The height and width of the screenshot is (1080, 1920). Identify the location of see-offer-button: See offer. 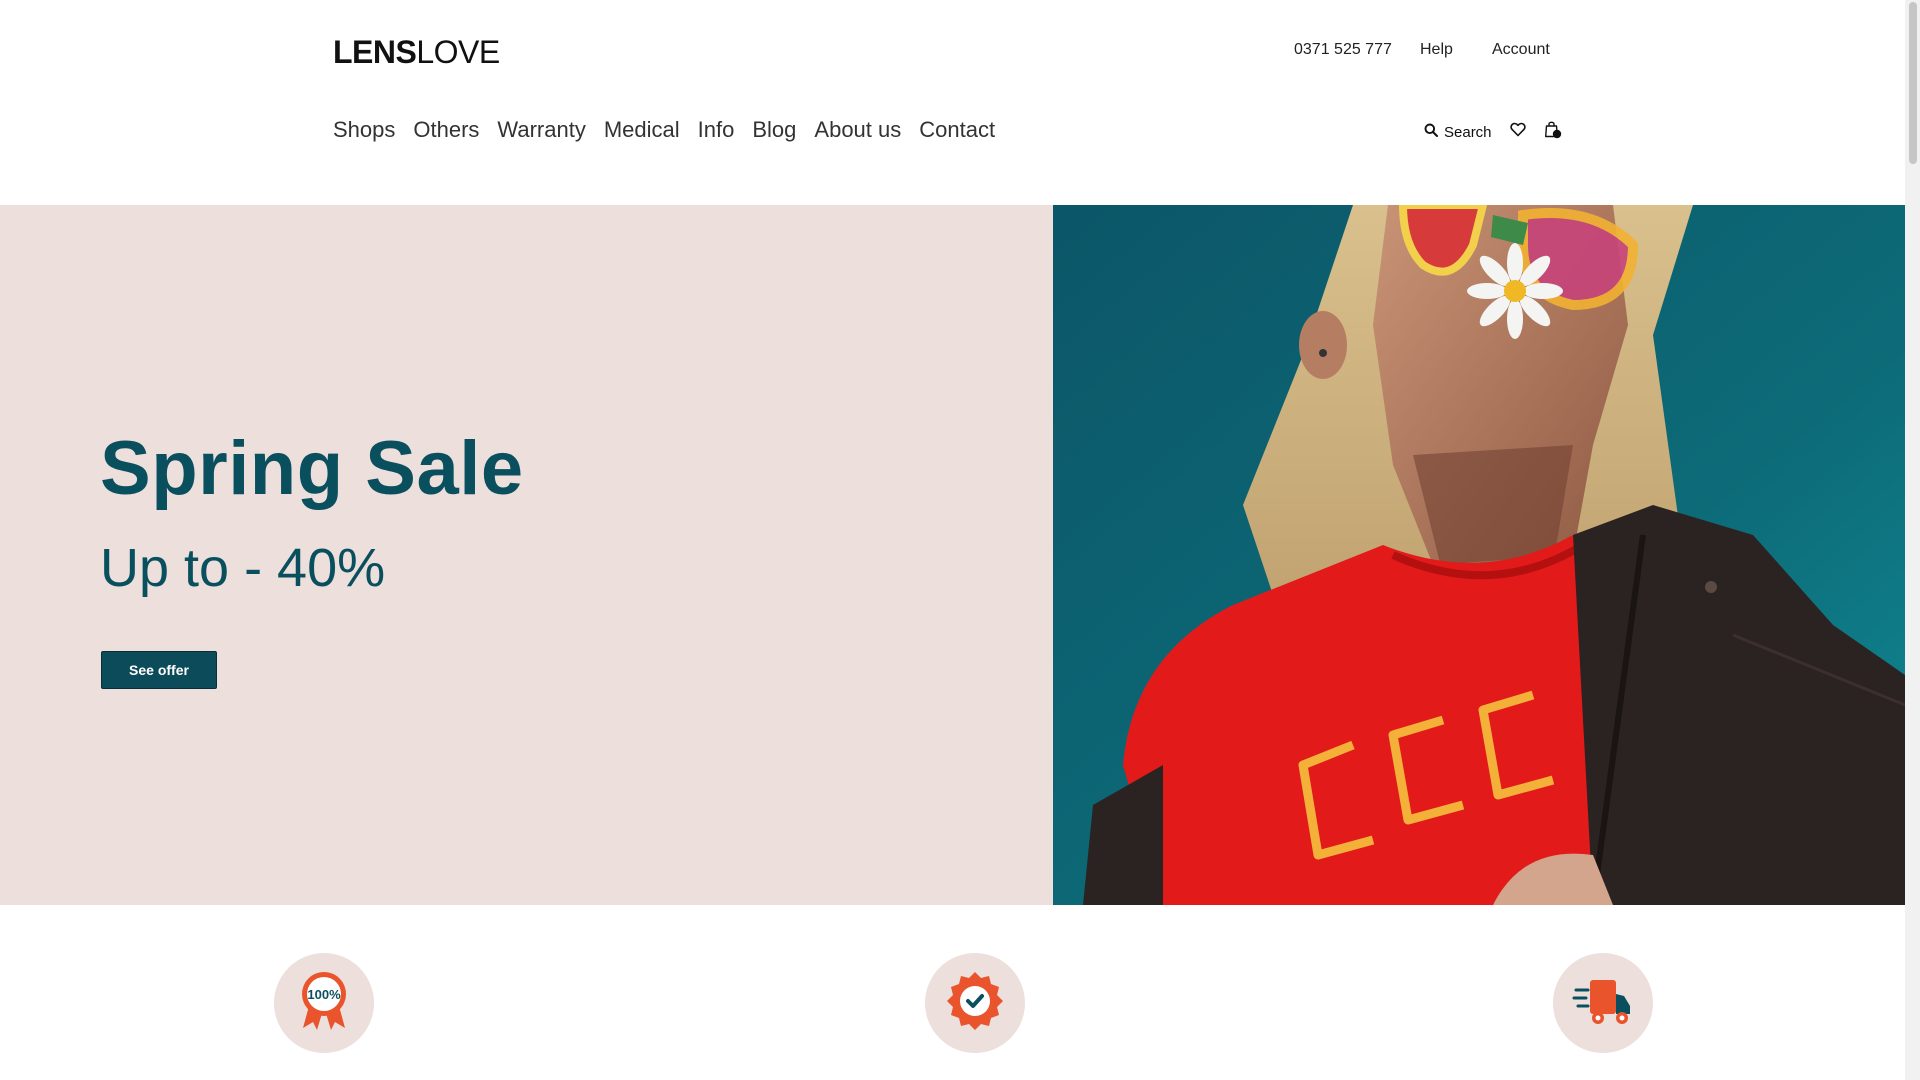
(159, 670).